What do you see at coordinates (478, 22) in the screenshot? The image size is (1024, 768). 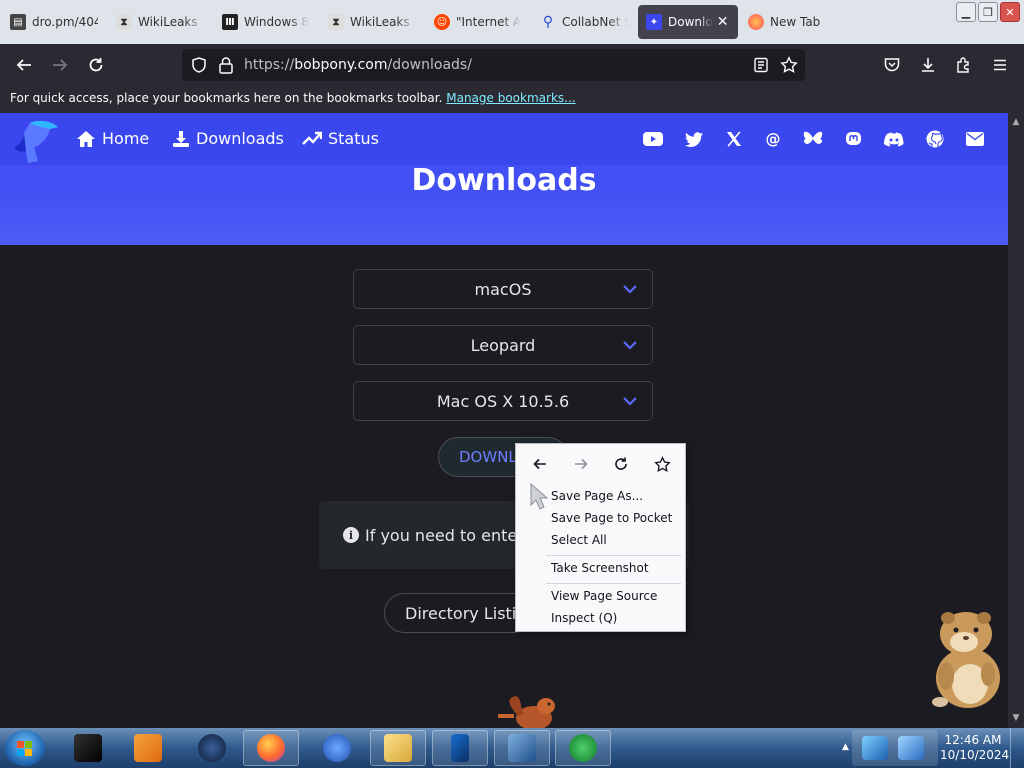 I see `tab-reddit: ☺ "Internet A` at bounding box center [478, 22].